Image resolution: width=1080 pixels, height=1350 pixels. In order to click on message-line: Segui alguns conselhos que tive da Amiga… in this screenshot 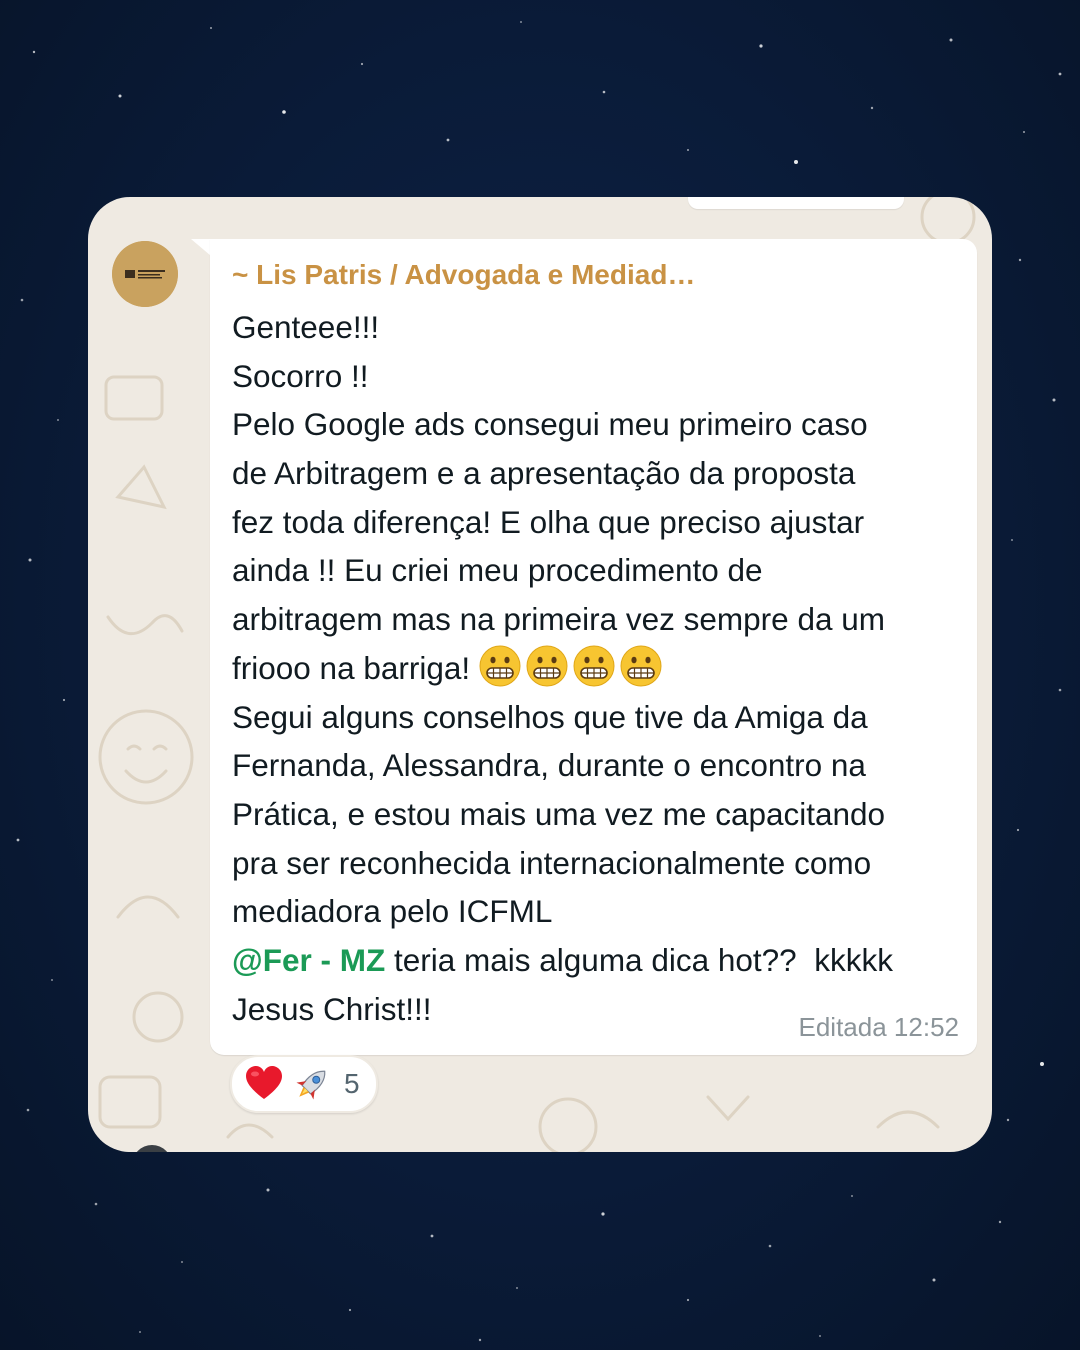, I will do `click(550, 716)`.